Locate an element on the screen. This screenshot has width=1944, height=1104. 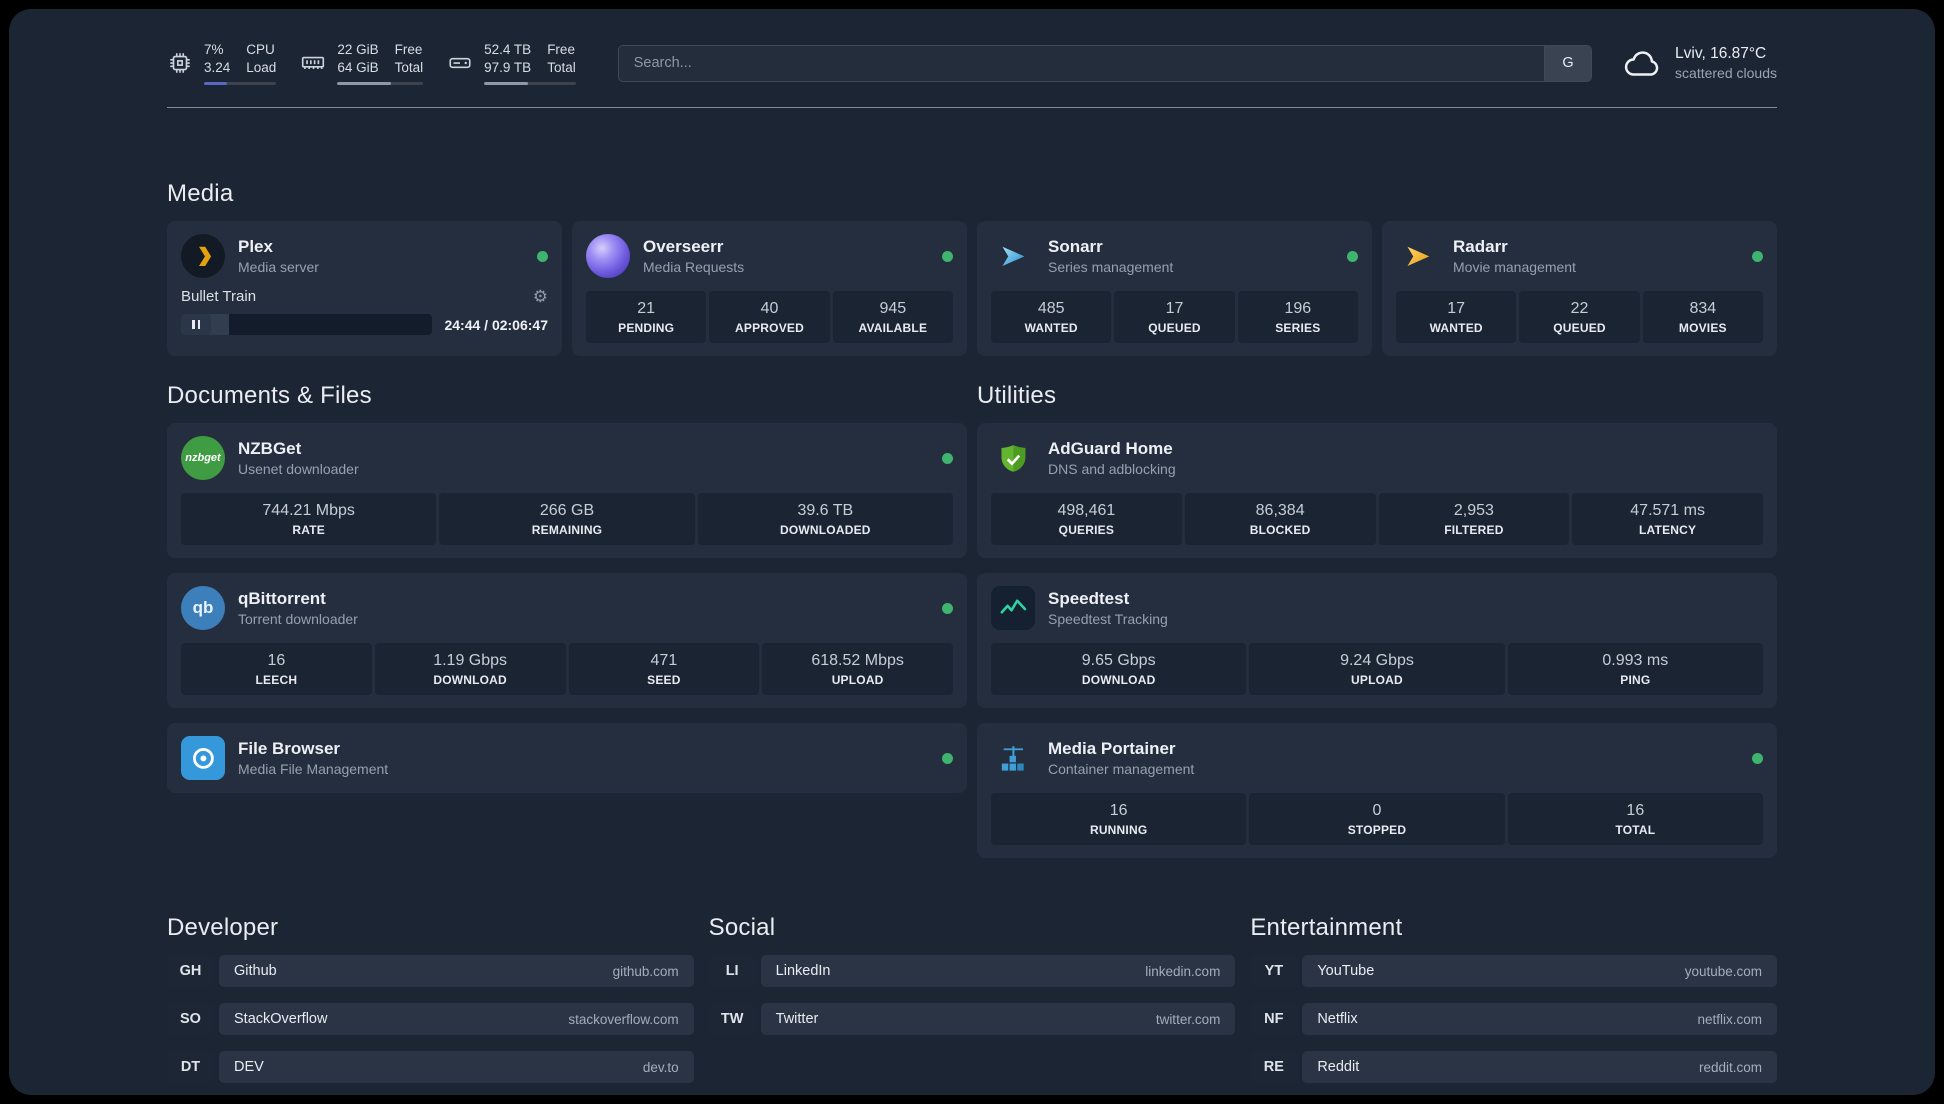
disk-bar-fill is located at coordinates (506, 83).